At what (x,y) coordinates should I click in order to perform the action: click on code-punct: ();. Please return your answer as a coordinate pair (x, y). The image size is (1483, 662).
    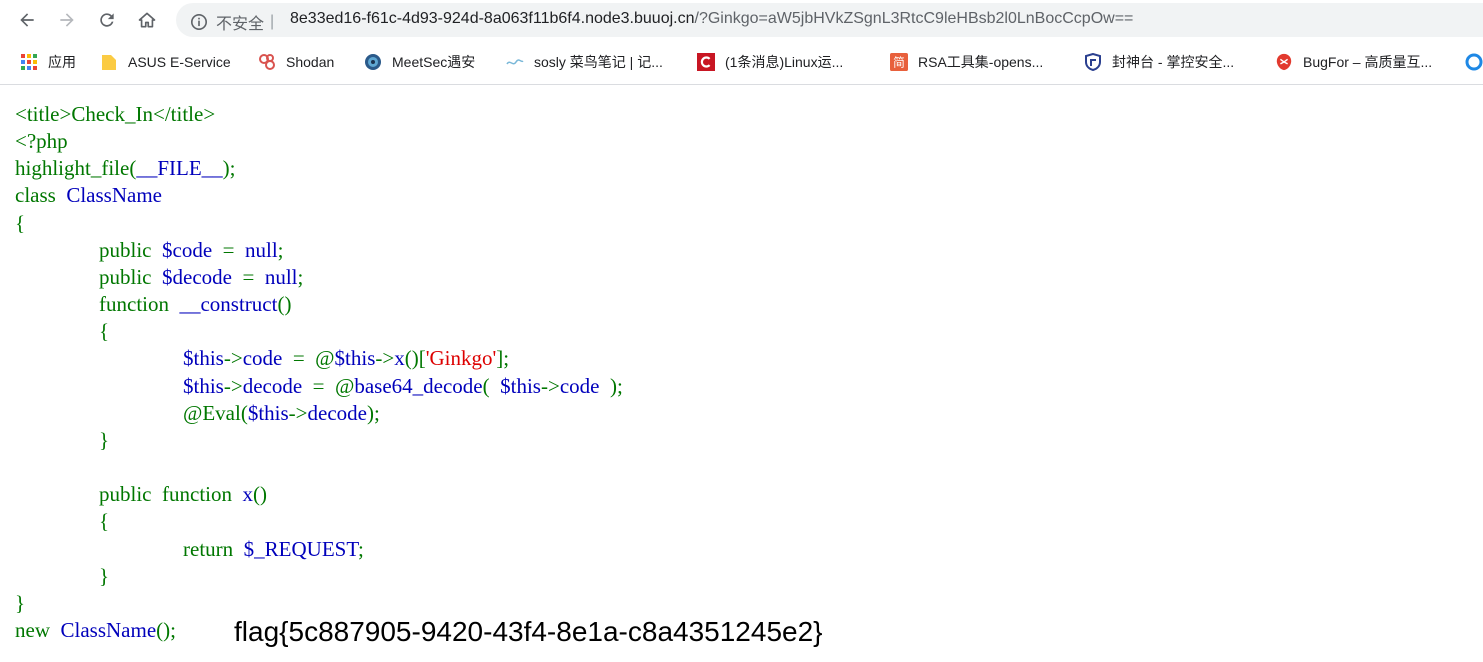
    Looking at the image, I should click on (169, 629).